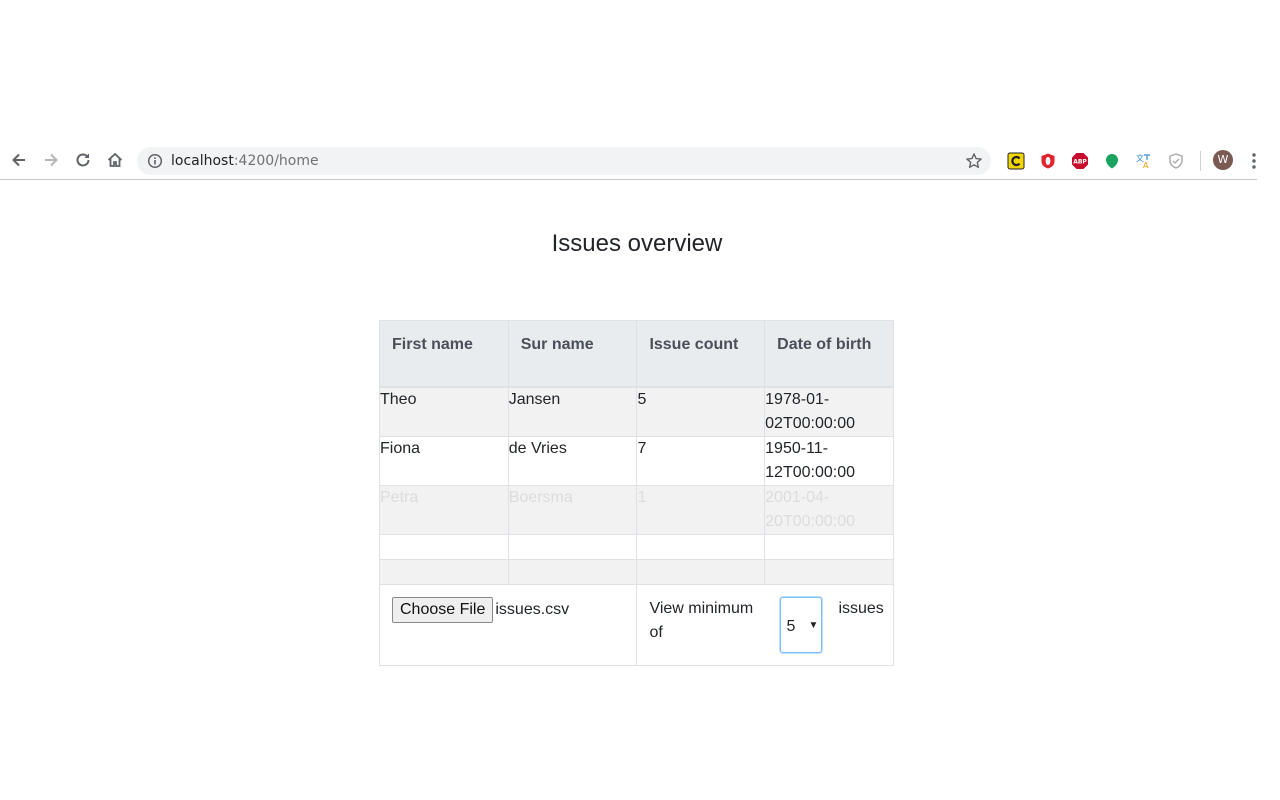  Describe the element at coordinates (861, 608) in the screenshot. I see `filter-suffix-label: issues` at that location.